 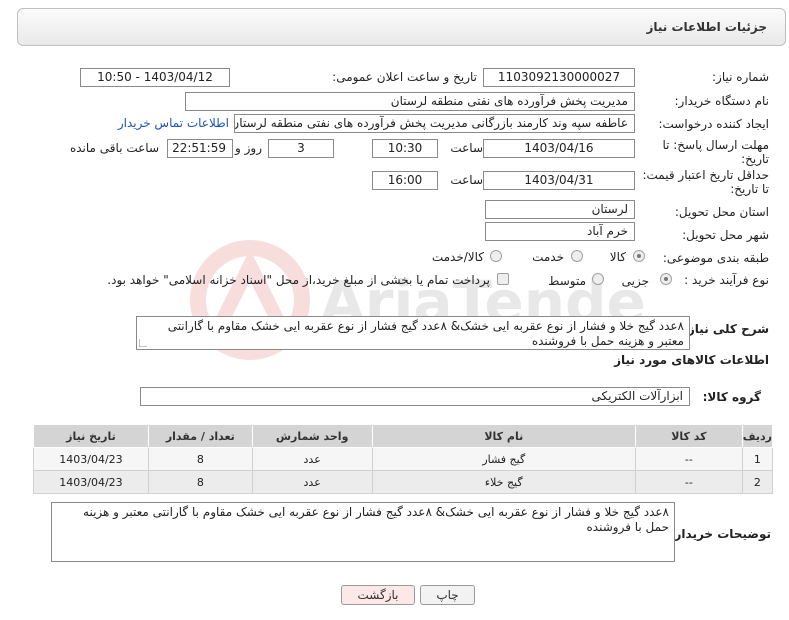 I want to click on buyer-notes-label: توضیحات خریدار:, so click(x=720, y=534).